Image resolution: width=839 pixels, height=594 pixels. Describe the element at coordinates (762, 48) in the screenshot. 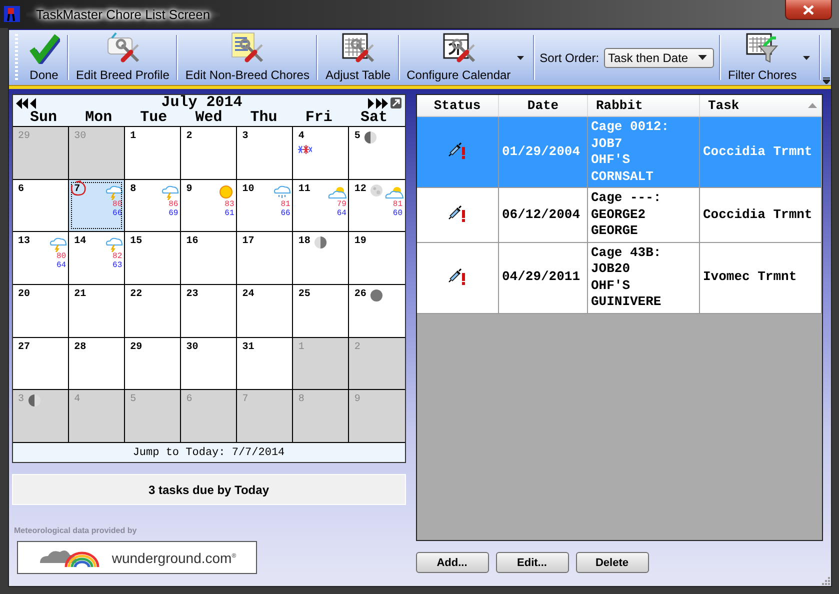

I see `grid-funnel-icon` at that location.